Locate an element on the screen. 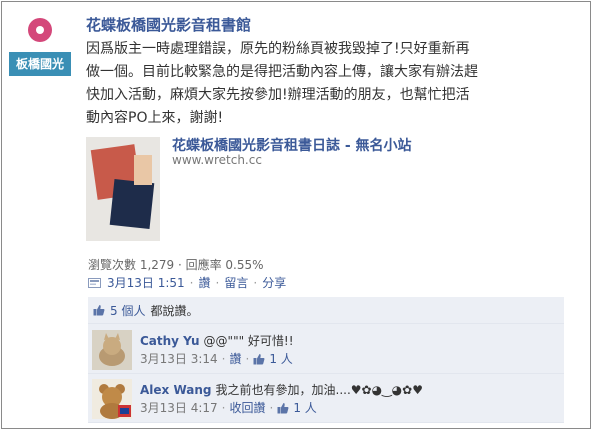  comment-like-link: 讚 is located at coordinates (236, 358).